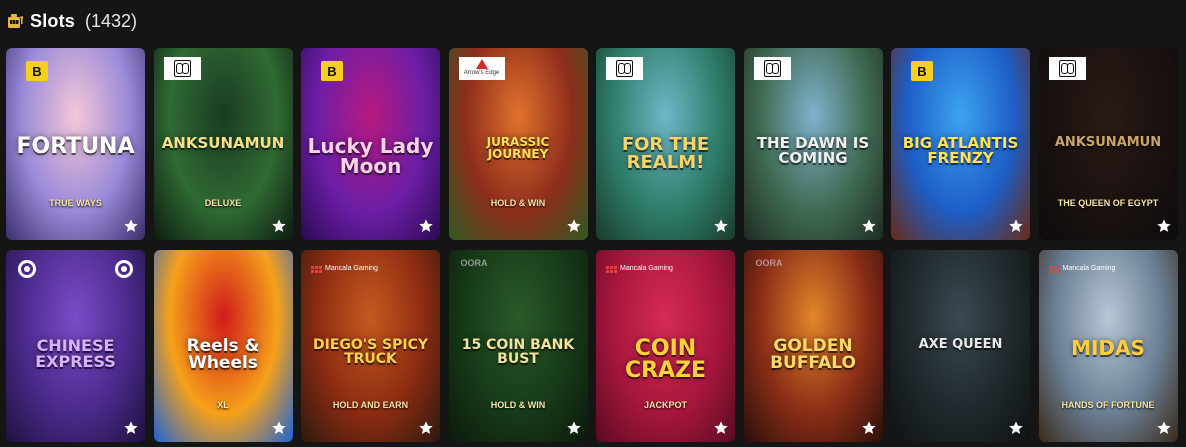  I want to click on game-subtitle: THE QUEEN OF EGYPT, so click(1108, 203).